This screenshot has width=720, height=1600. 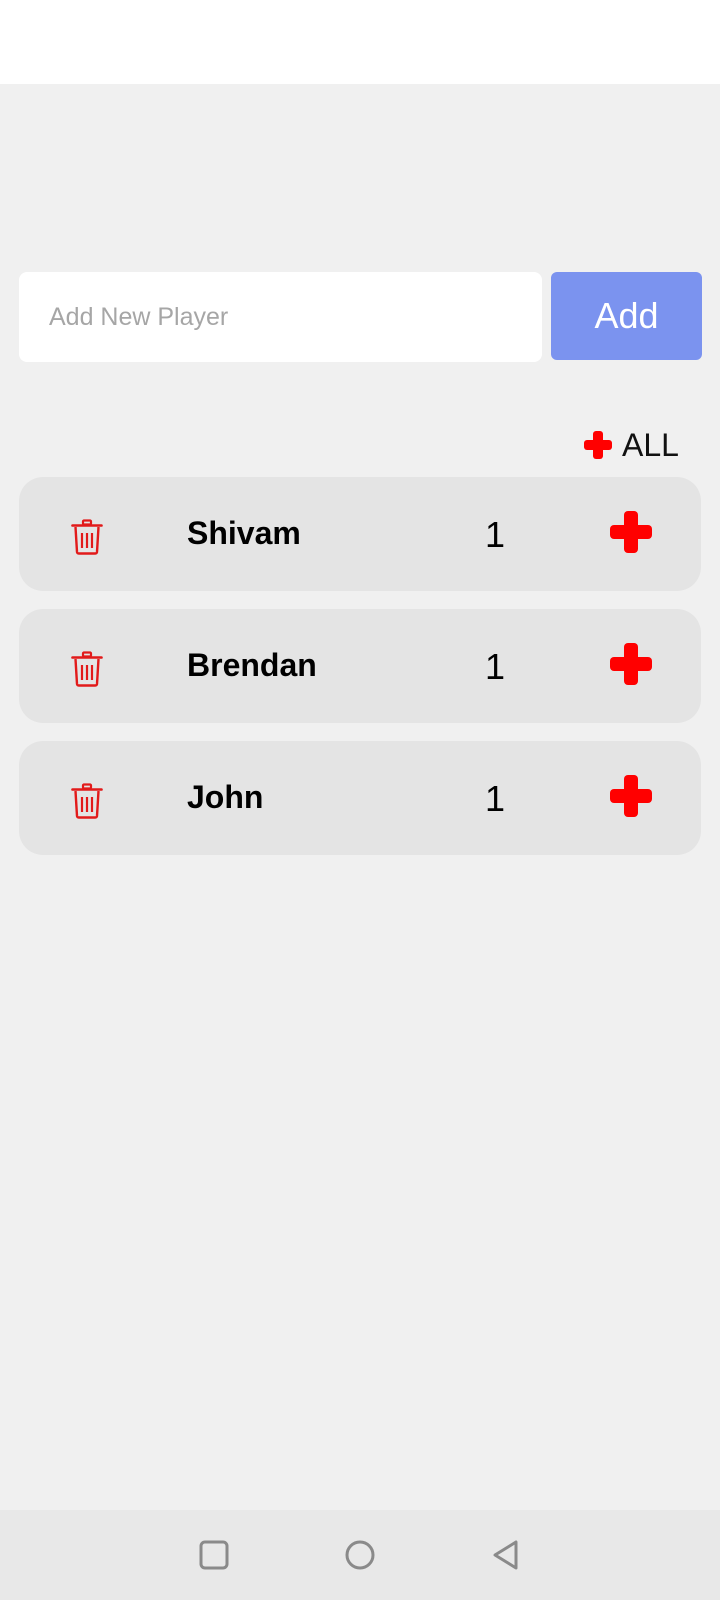 What do you see at coordinates (360, 534) in the screenshot?
I see `player-card: Shivam 1` at bounding box center [360, 534].